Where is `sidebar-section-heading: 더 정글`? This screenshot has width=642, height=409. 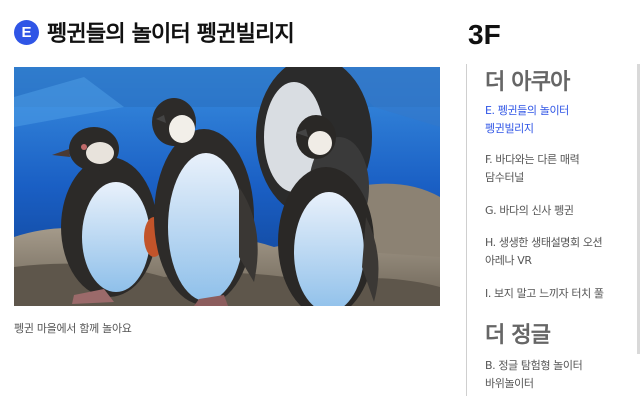 sidebar-section-heading: 더 정글 is located at coordinates (518, 335).